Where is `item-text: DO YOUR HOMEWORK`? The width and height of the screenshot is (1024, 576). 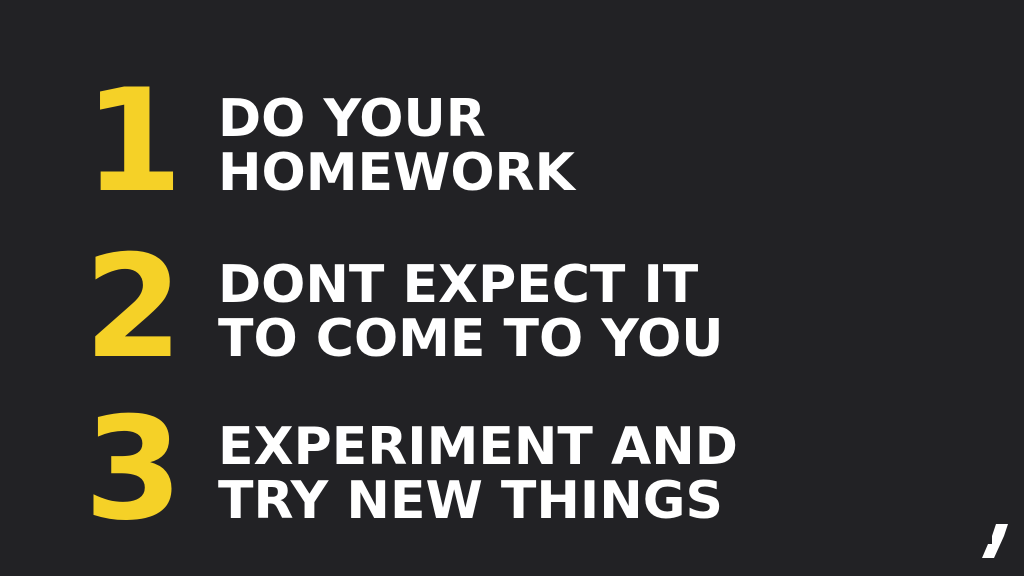
item-text: DO YOUR HOMEWORK is located at coordinates (568, 146).